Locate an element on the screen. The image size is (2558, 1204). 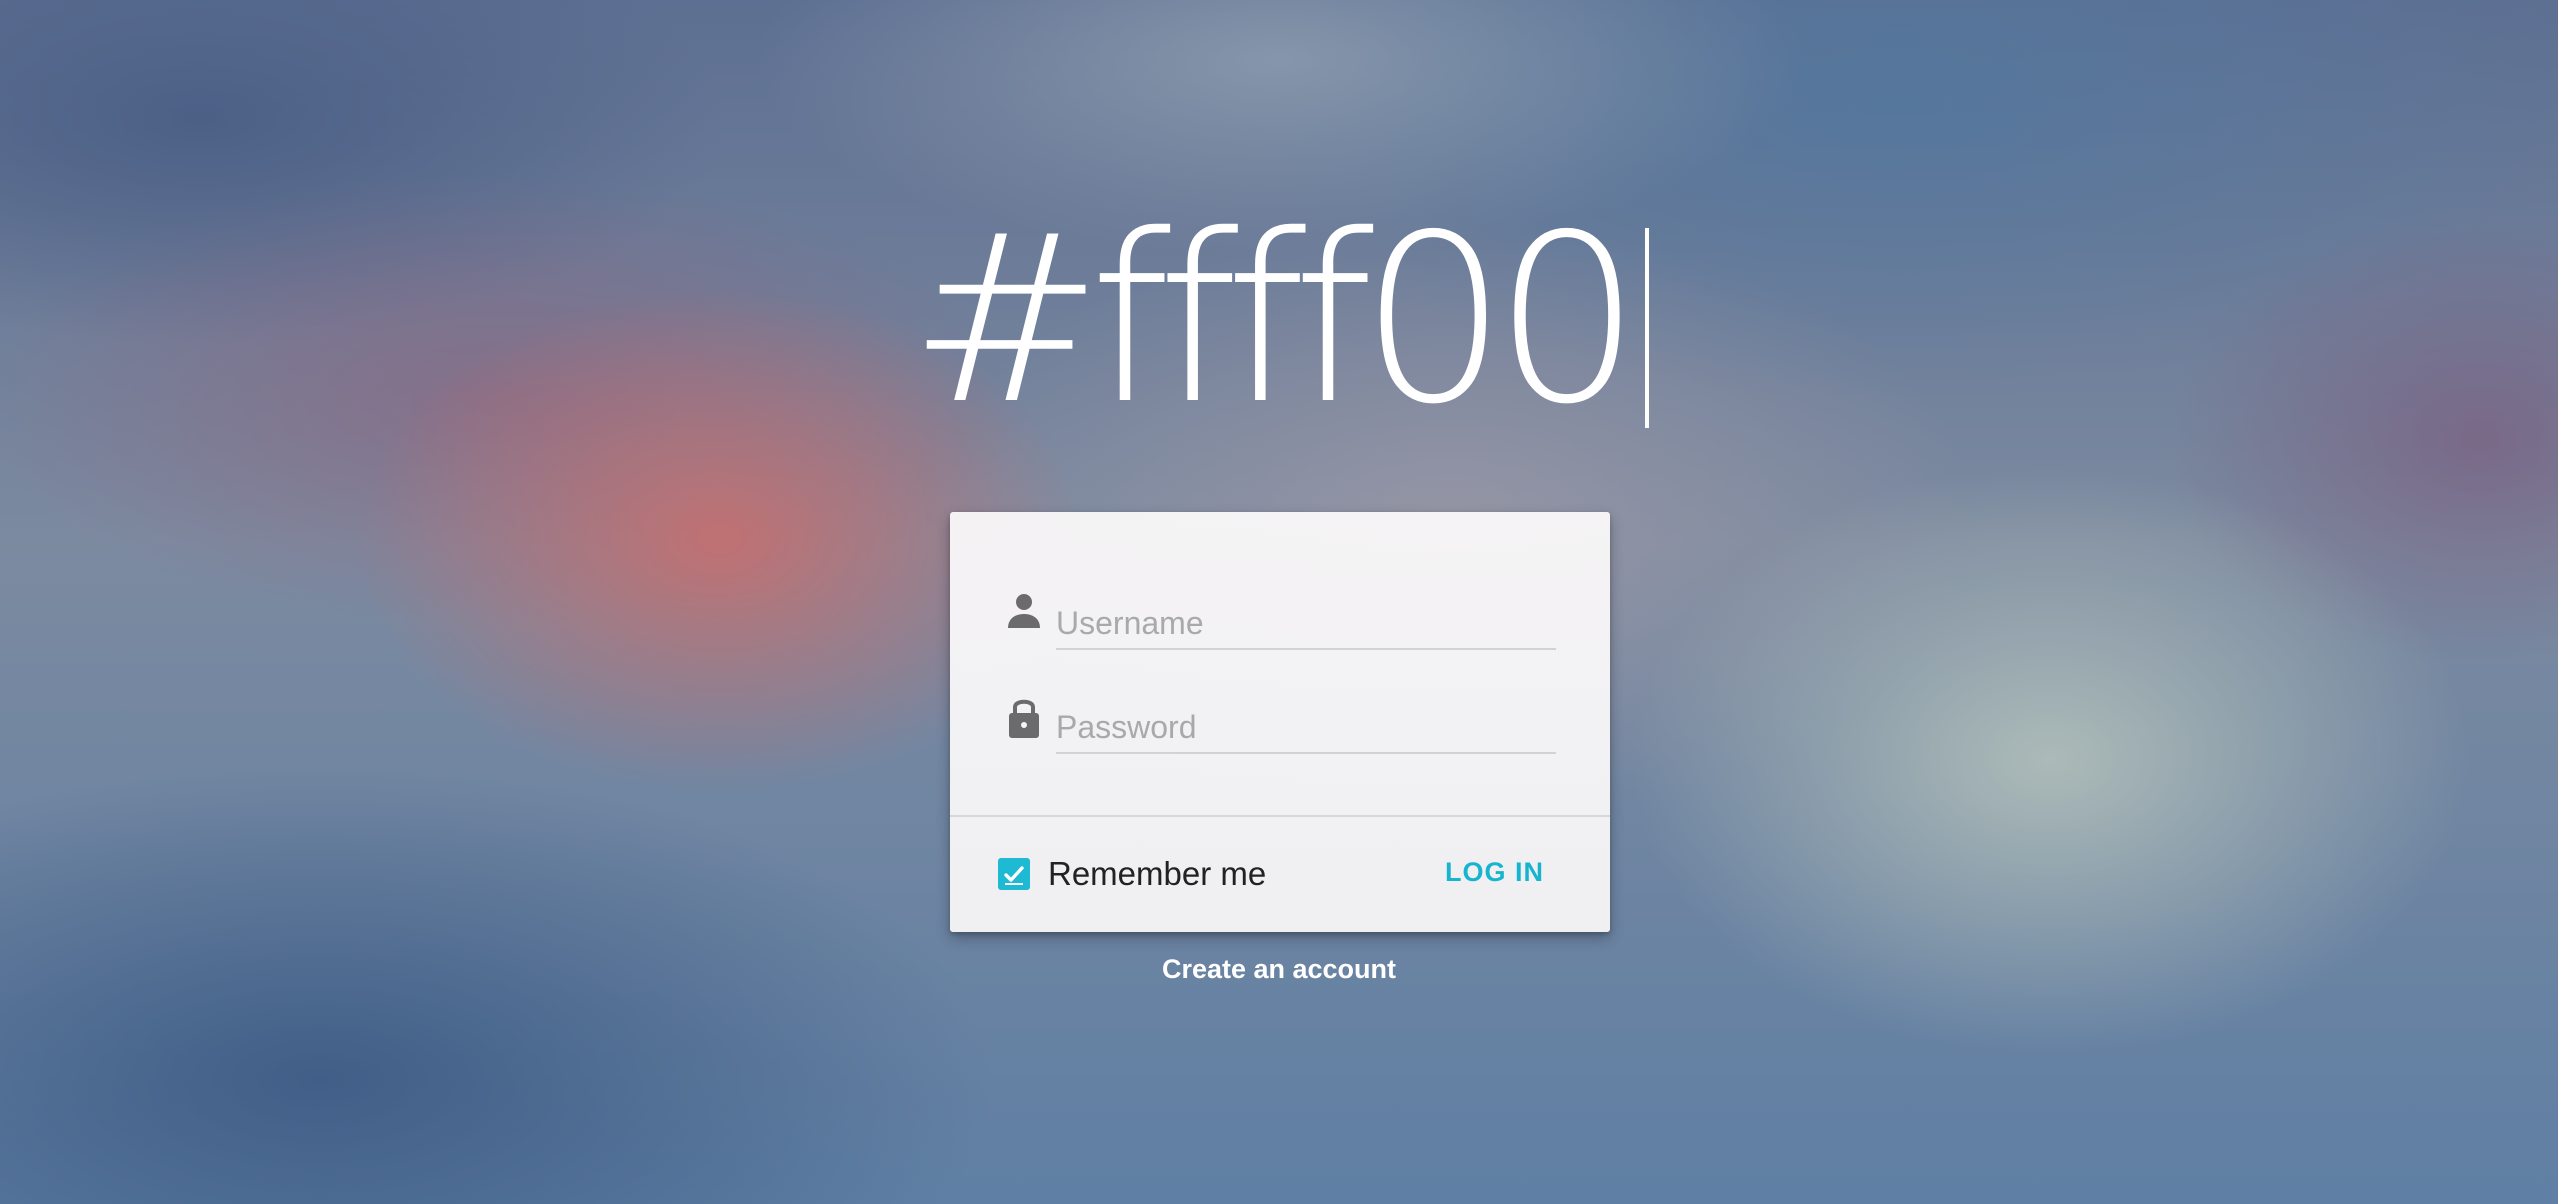
password-field is located at coordinates (1280, 721).